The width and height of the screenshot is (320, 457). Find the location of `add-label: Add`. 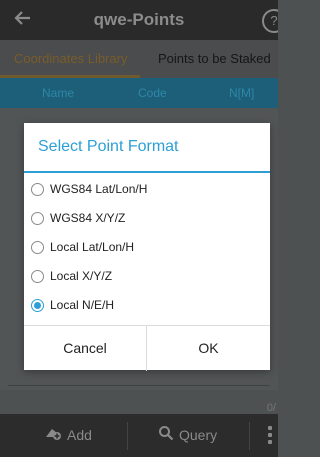

add-label: Add is located at coordinates (79, 435).